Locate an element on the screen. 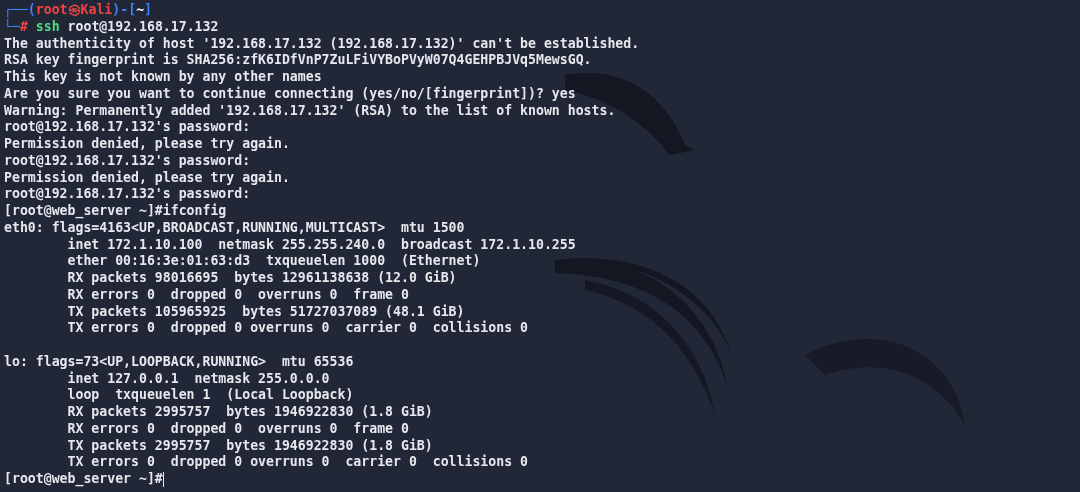 The width and height of the screenshot is (1080, 492). terminal-line: [root@web_server ~]# is located at coordinates (83, 479).